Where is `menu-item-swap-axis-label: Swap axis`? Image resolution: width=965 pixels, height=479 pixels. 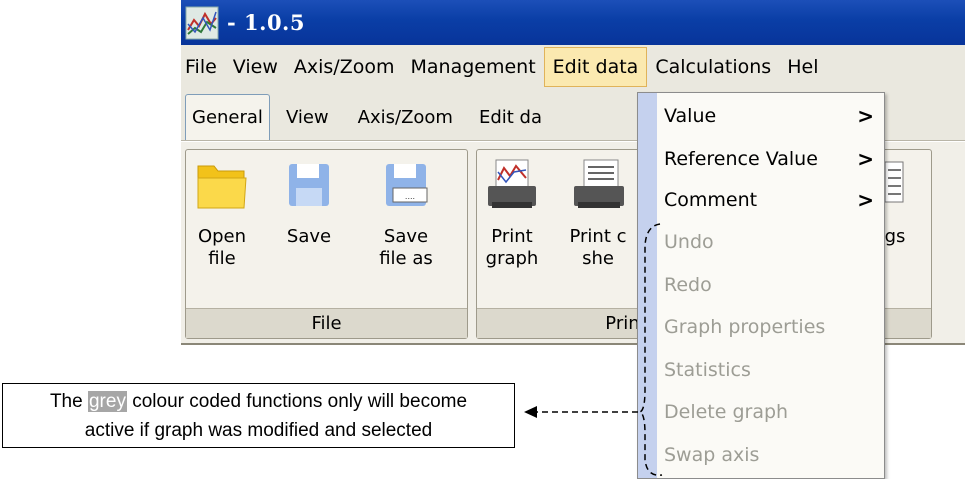 menu-item-swap-axis-label: Swap axis is located at coordinates (712, 455).